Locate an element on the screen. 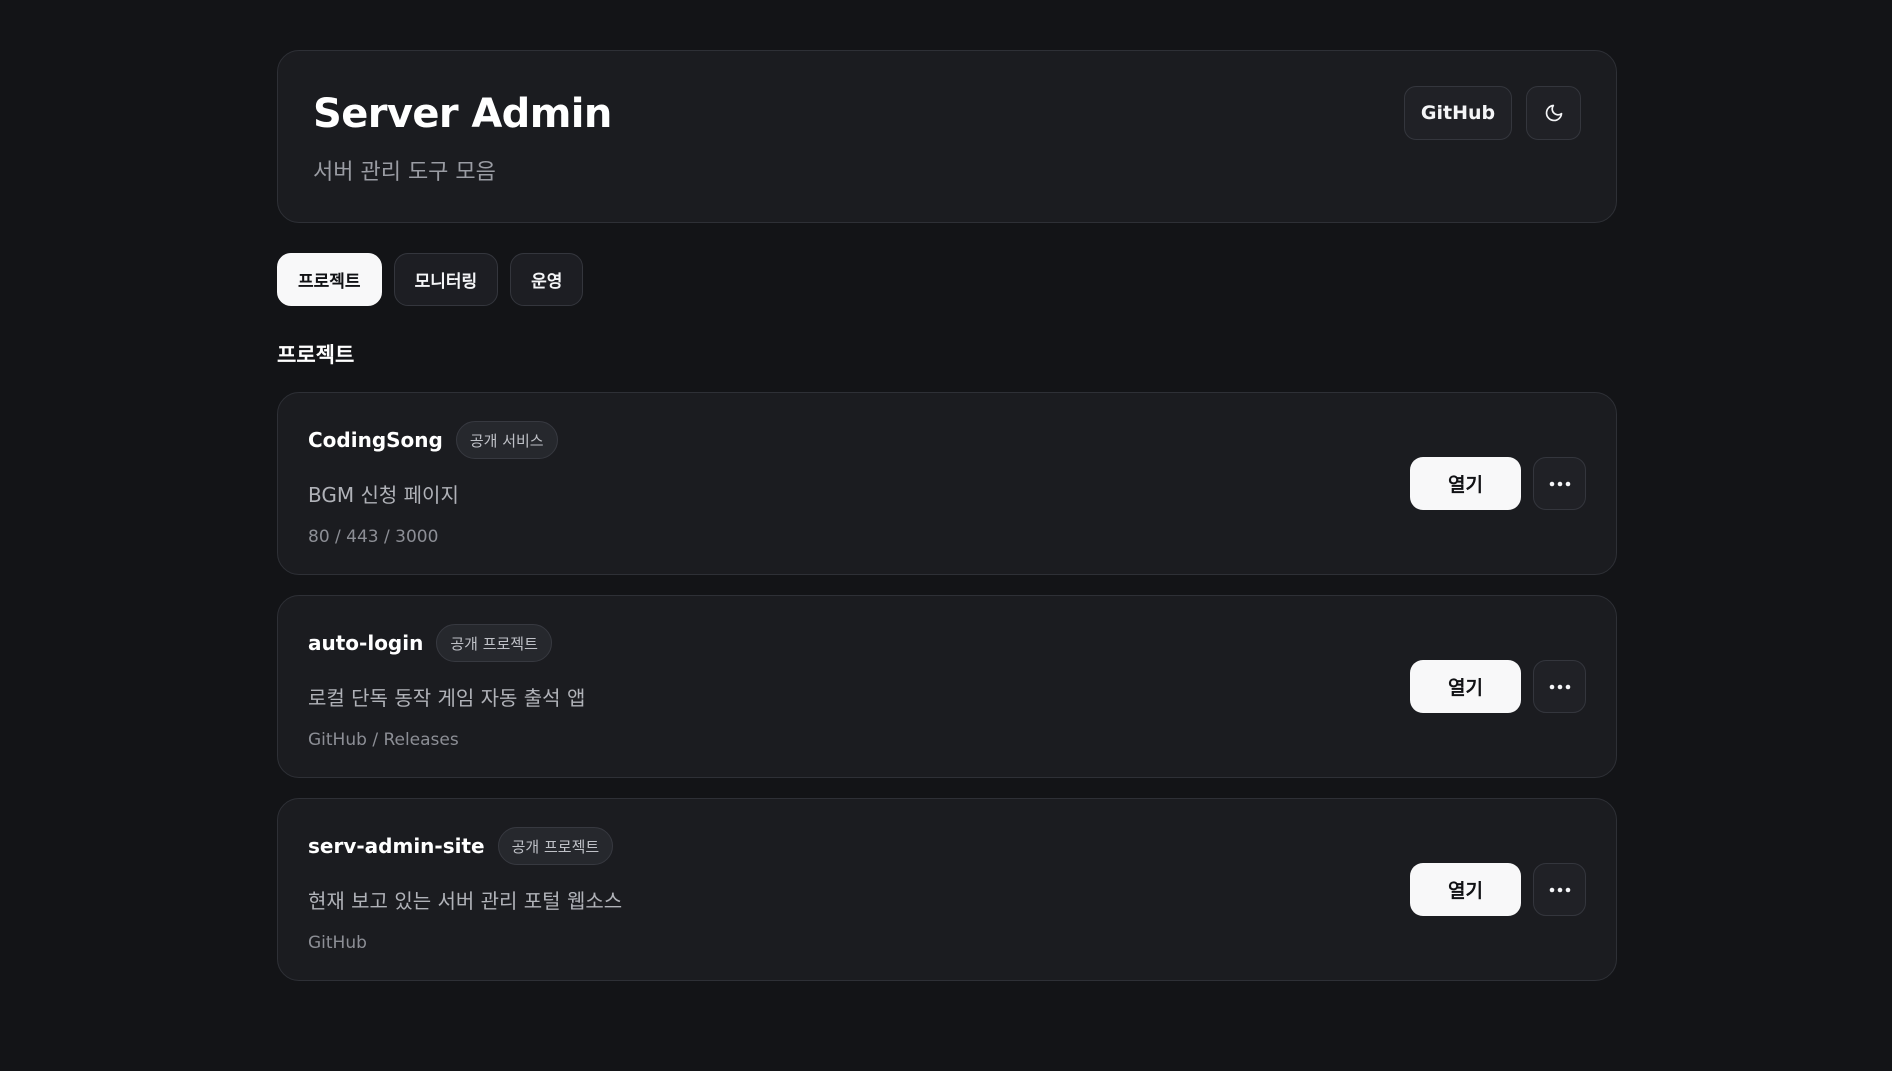 This screenshot has height=1071, width=1892. theme-toggle-button is located at coordinates (1553, 113).